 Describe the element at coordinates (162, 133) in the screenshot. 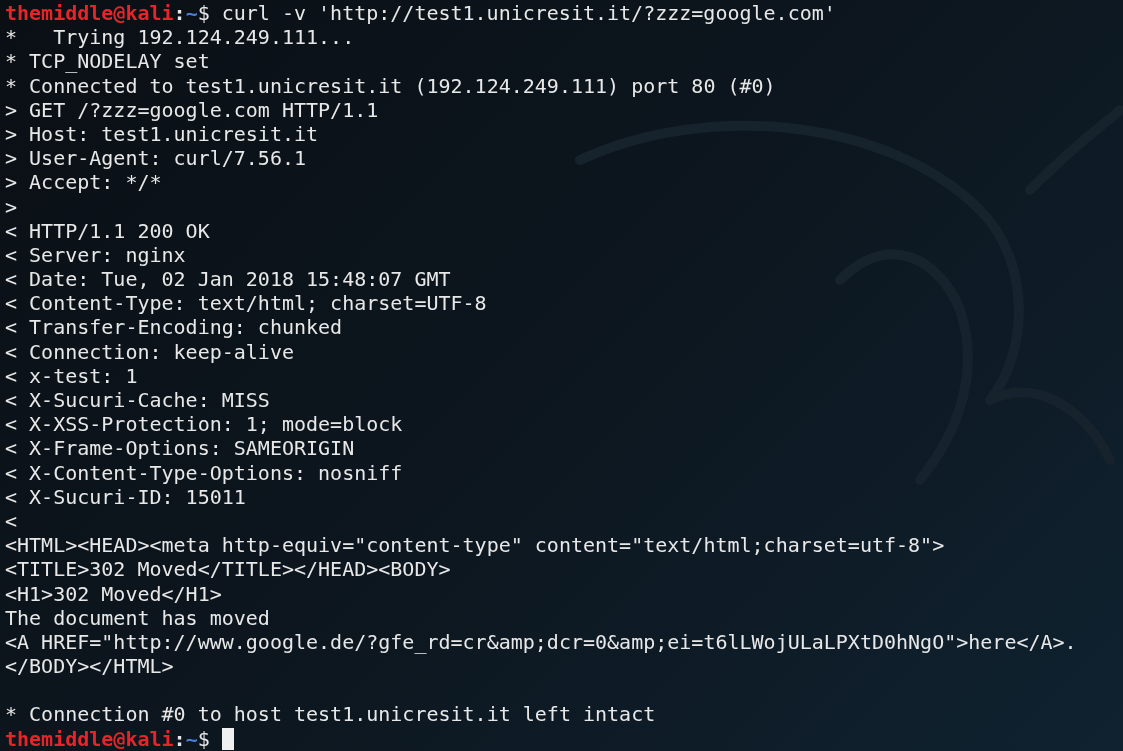

I see `output-line: > Host: test1.unicresit.it` at that location.